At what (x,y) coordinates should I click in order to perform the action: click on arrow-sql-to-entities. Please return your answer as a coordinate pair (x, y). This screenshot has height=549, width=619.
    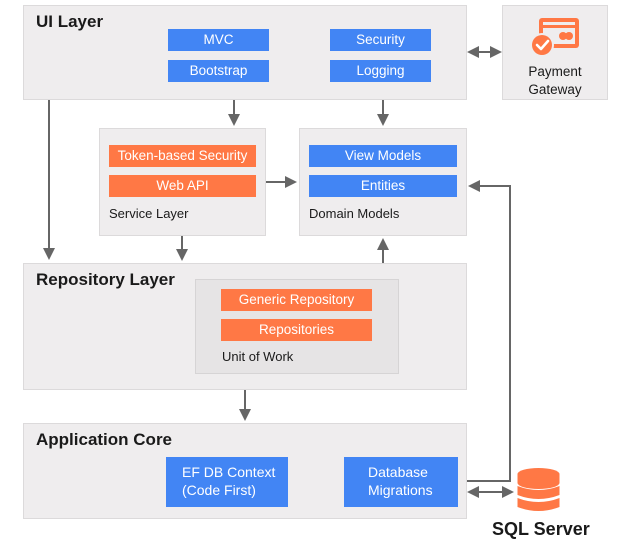
    Looking at the image, I should click on (489, 331).